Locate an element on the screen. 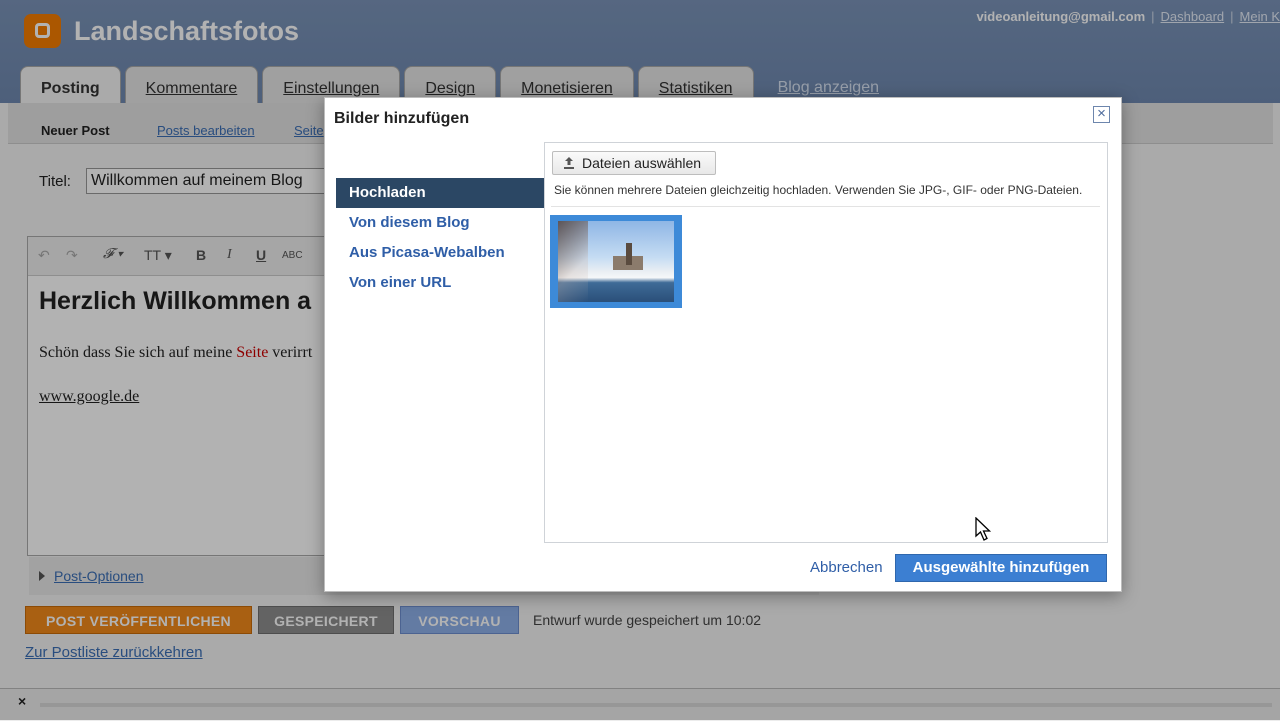 This screenshot has width=1280, height=721. nav-picasa-albums: Aus Picasa-Webalben is located at coordinates (440, 253).